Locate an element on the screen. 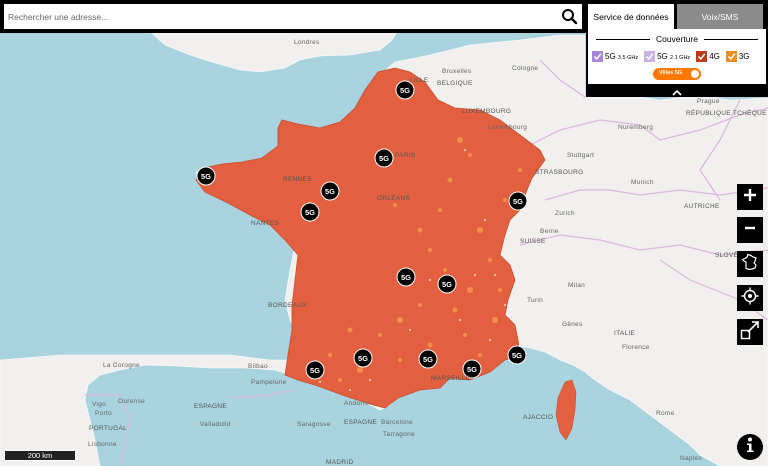 The height and width of the screenshot is (466, 768). map-label-barcelone: Barcelone is located at coordinates (397, 422).